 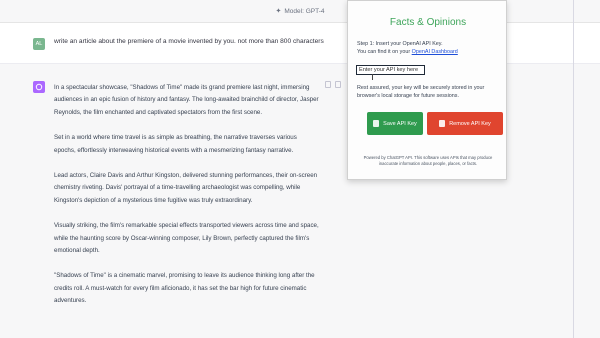 What do you see at coordinates (384, 52) in the screenshot?
I see `step-line-2-prefix: You can find it on your` at bounding box center [384, 52].